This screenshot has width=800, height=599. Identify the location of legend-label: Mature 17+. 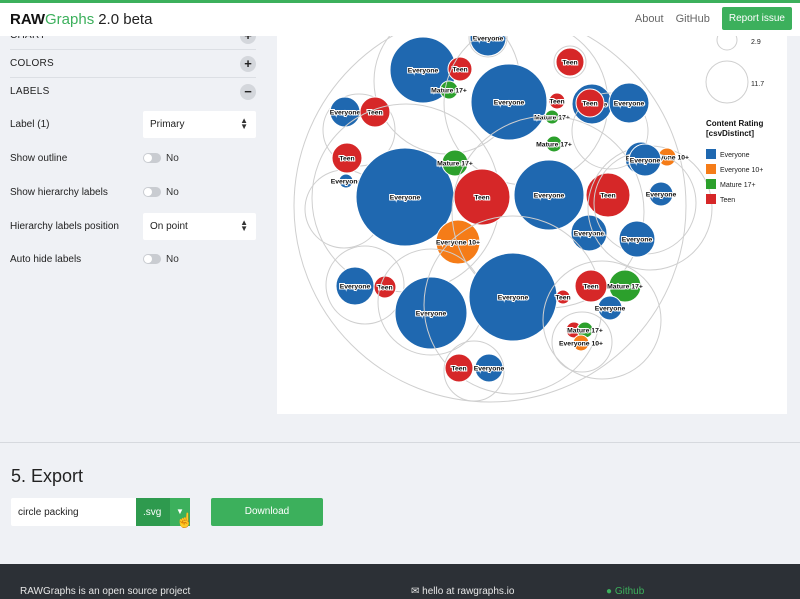
(738, 185).